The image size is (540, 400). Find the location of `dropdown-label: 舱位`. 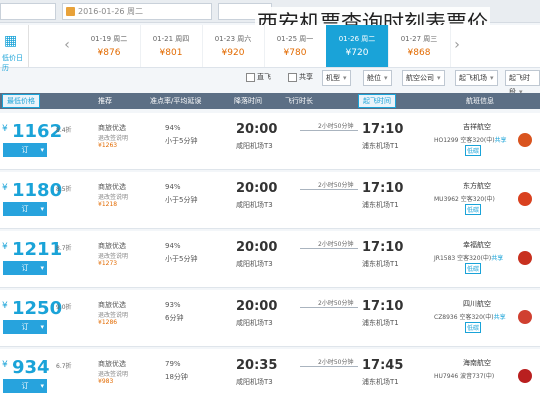

dropdown-label: 舱位 is located at coordinates (374, 78).